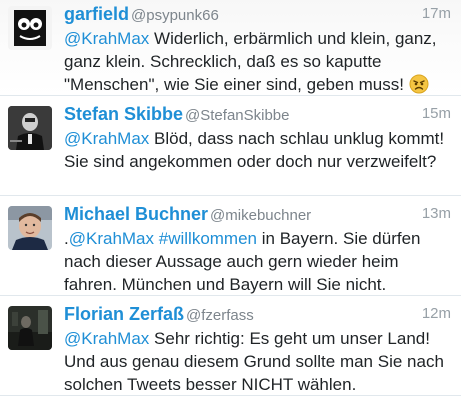 Image resolution: width=461 pixels, height=400 pixels. Describe the element at coordinates (419, 84) in the screenshot. I see `angry-face-icon` at that location.